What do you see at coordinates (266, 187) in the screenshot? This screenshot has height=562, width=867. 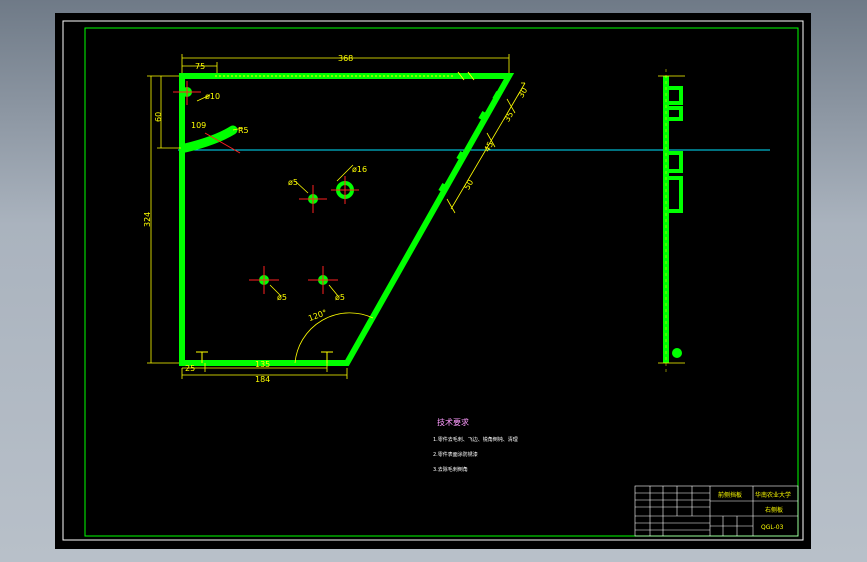 I see `centerlines` at bounding box center [266, 187].